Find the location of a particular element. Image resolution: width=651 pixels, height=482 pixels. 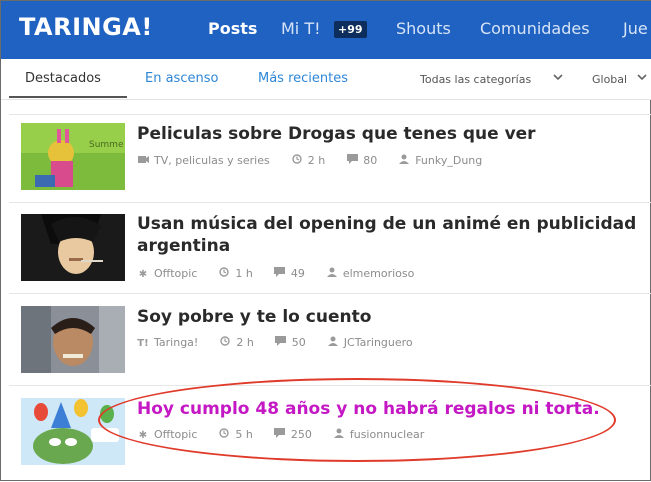

nav-mi-t: Mi T! is located at coordinates (301, 28).